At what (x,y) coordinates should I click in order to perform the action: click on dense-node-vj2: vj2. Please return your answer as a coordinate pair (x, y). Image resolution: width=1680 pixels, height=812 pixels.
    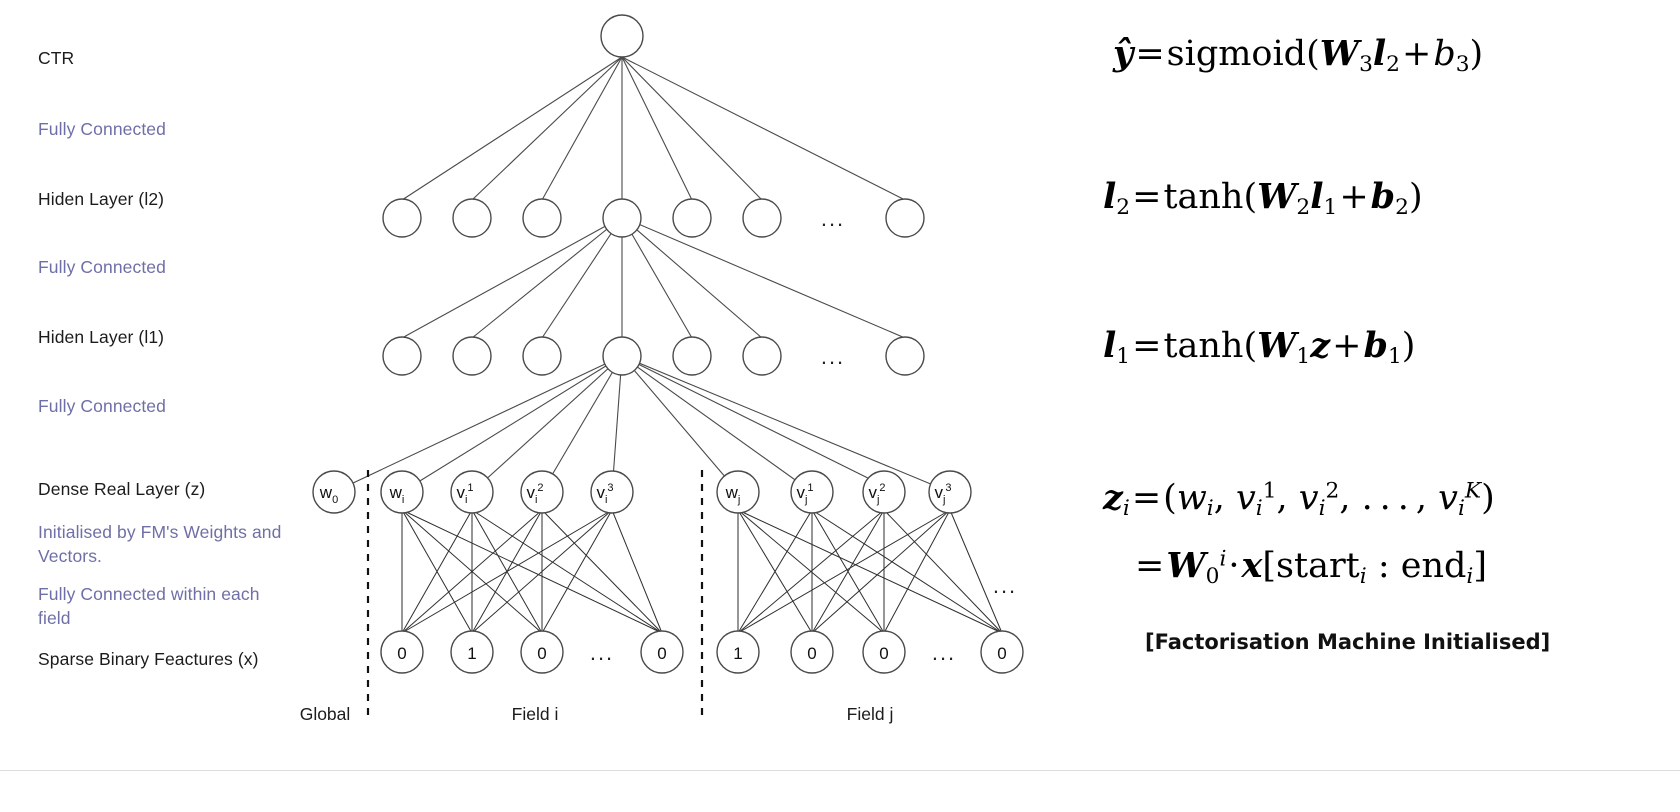
    Looking at the image, I should click on (884, 492).